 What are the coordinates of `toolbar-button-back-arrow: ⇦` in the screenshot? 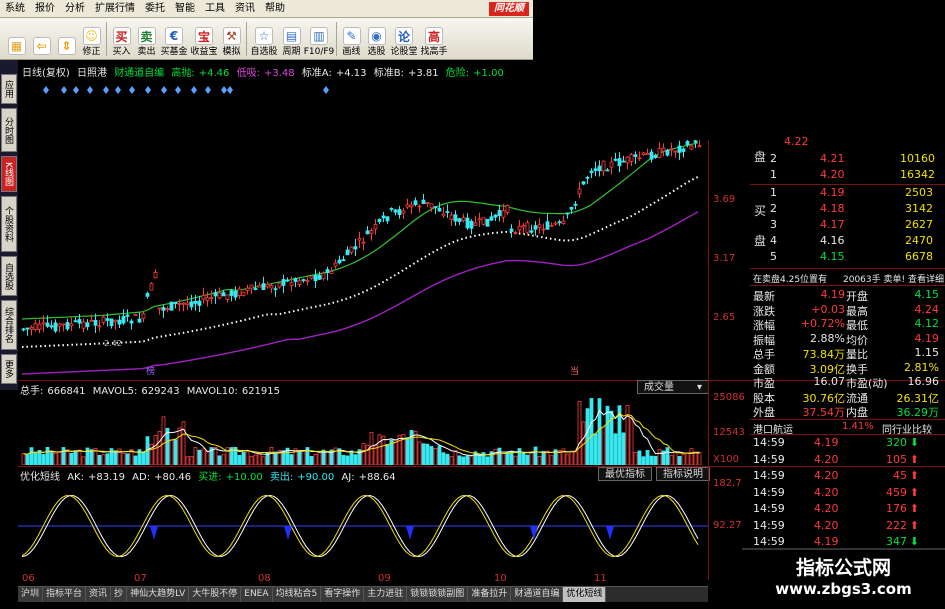 It's located at (41, 39).